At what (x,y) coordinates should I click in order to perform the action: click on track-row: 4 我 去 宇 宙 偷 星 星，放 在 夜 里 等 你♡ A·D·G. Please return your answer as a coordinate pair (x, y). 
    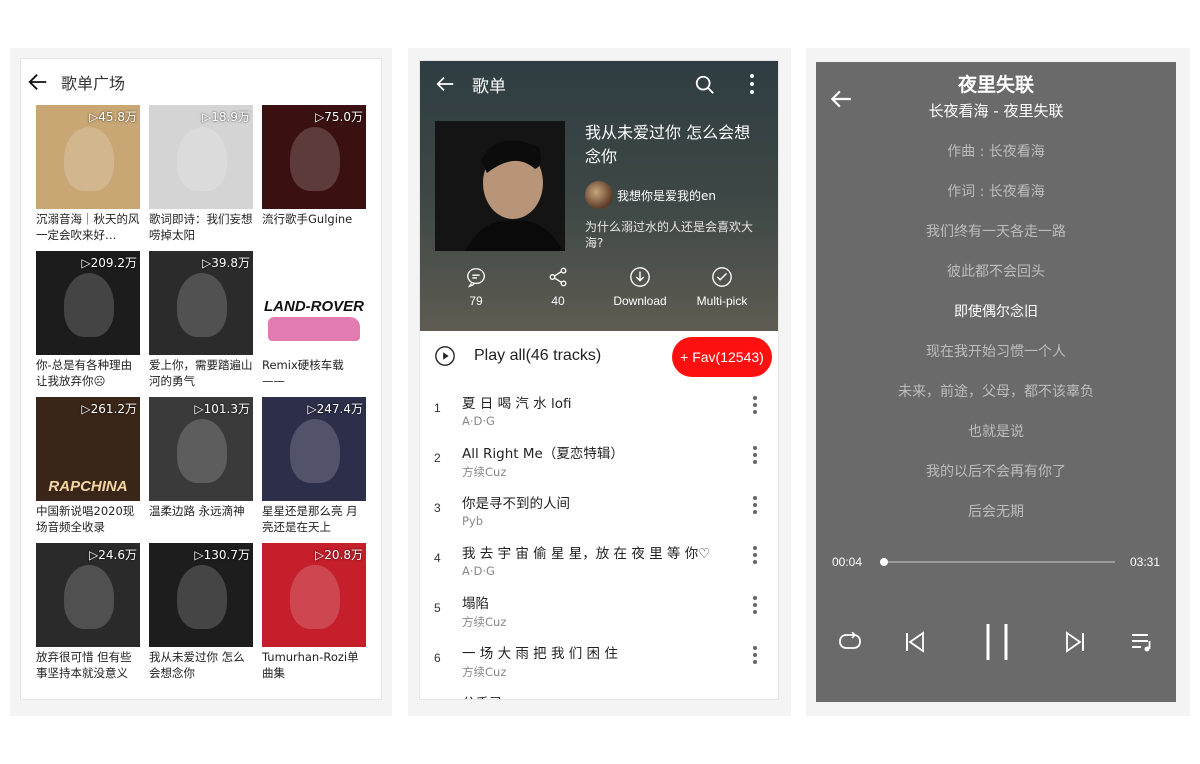
    Looking at the image, I should click on (599, 556).